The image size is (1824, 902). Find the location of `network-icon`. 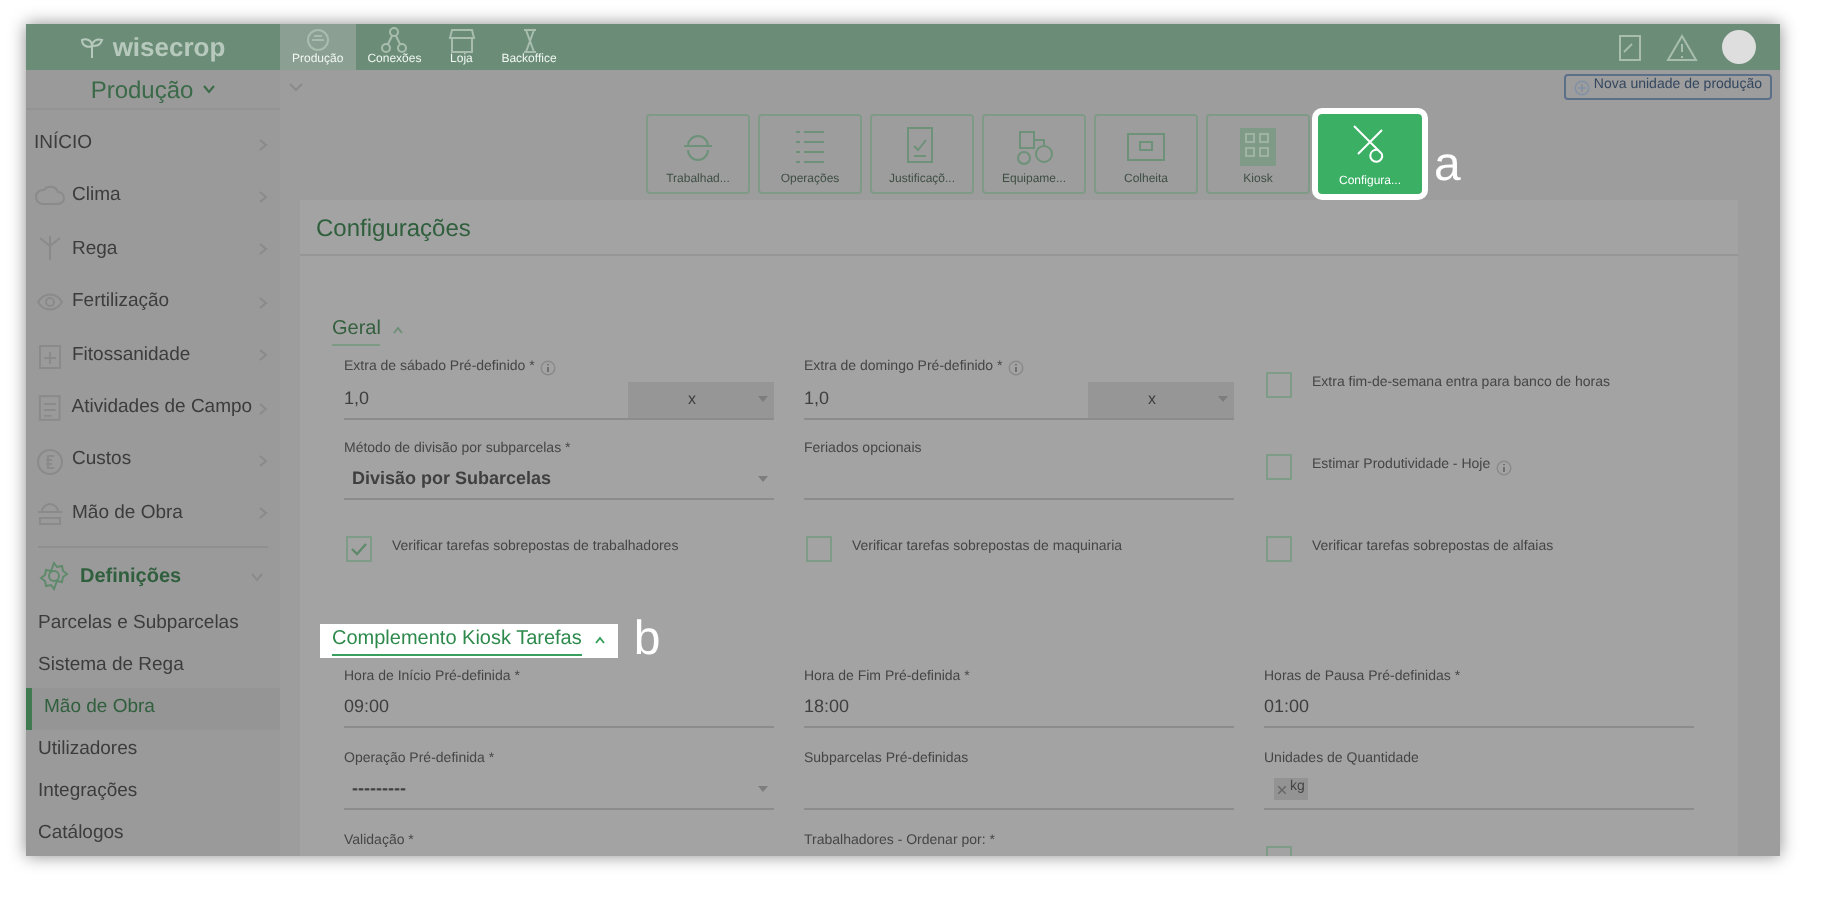

network-icon is located at coordinates (394, 40).